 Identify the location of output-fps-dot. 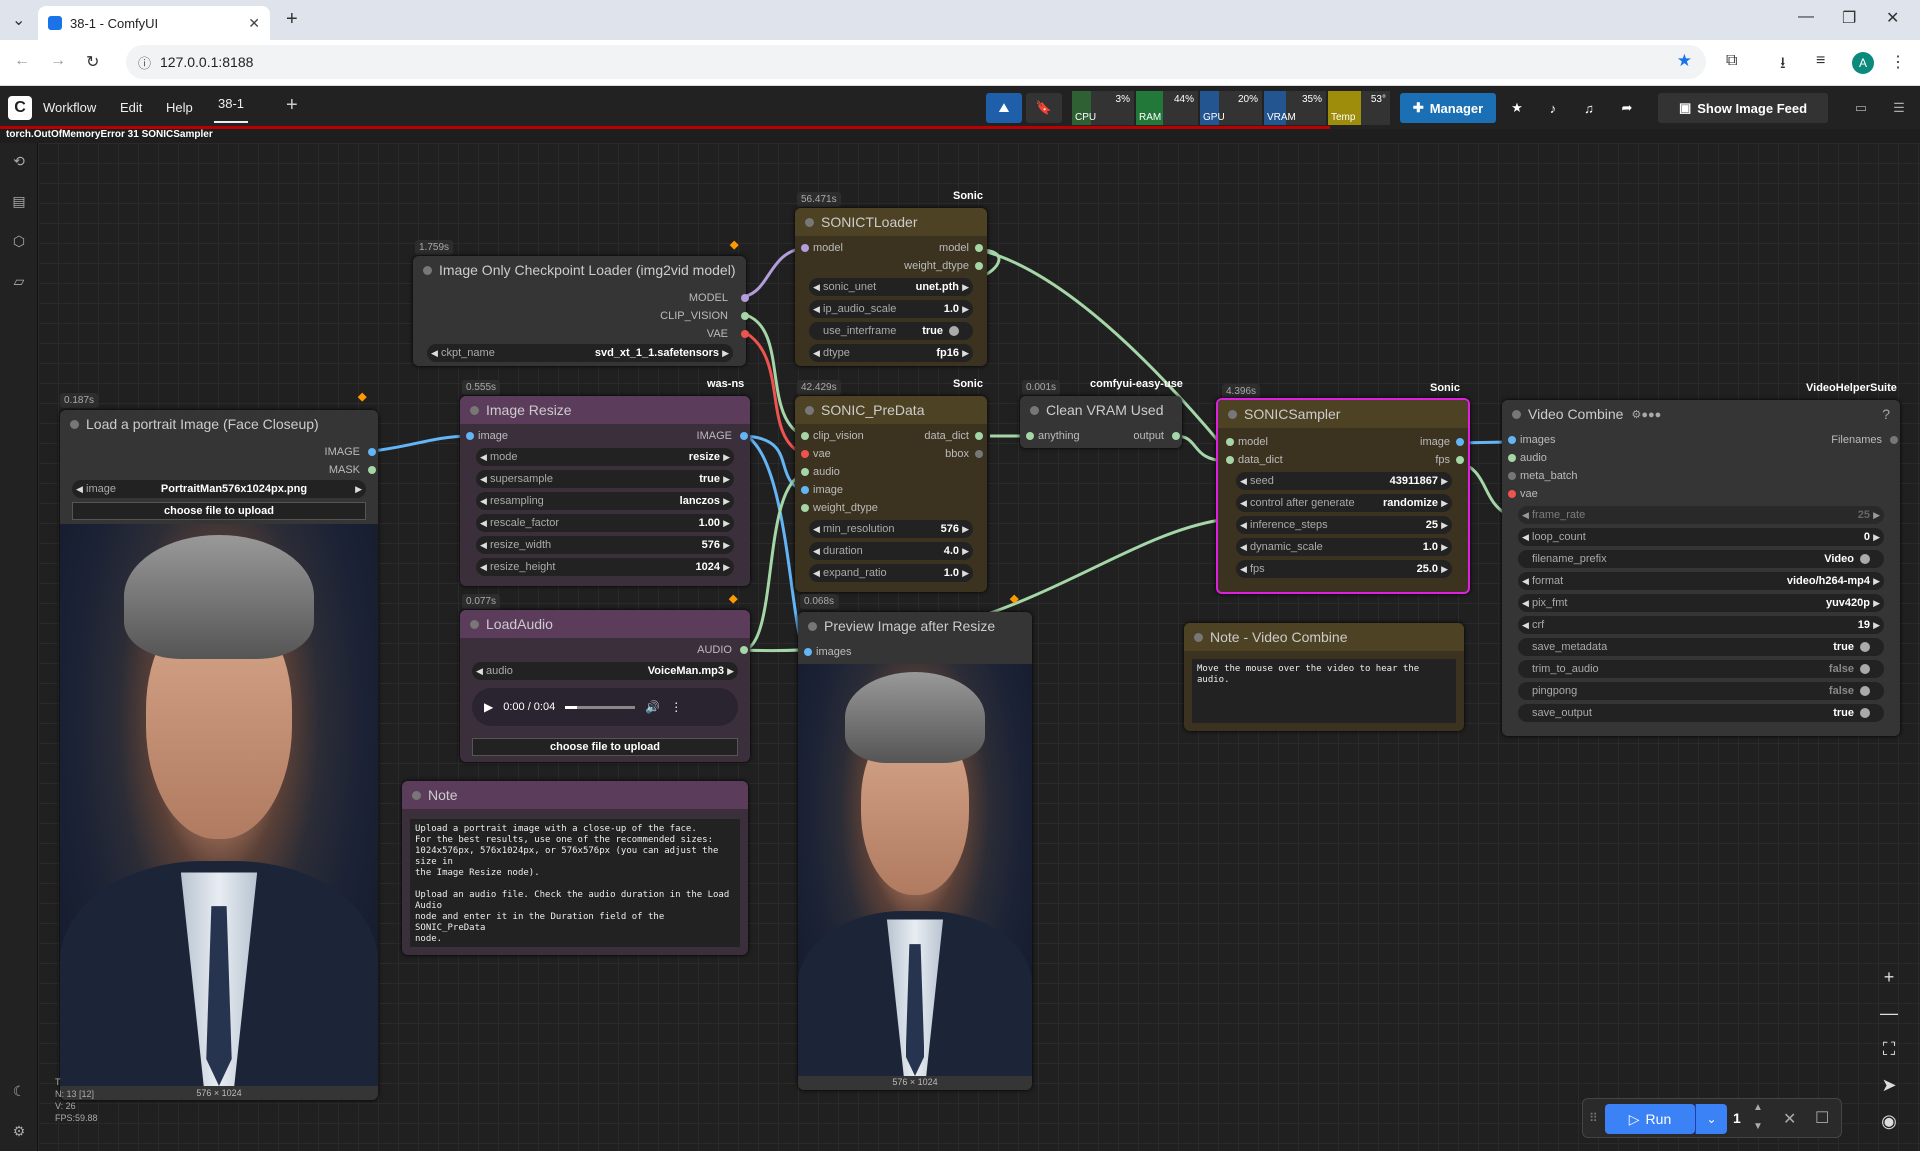
(1460, 460).